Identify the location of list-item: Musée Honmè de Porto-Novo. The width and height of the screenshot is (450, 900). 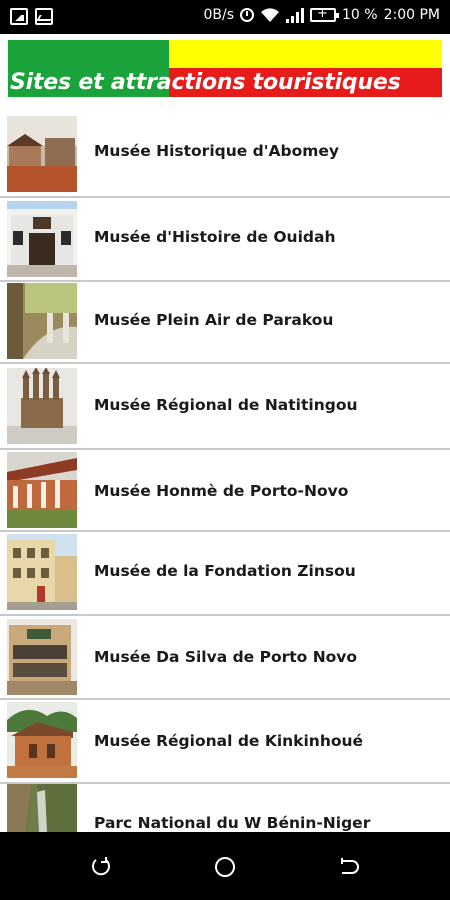
(225, 490).